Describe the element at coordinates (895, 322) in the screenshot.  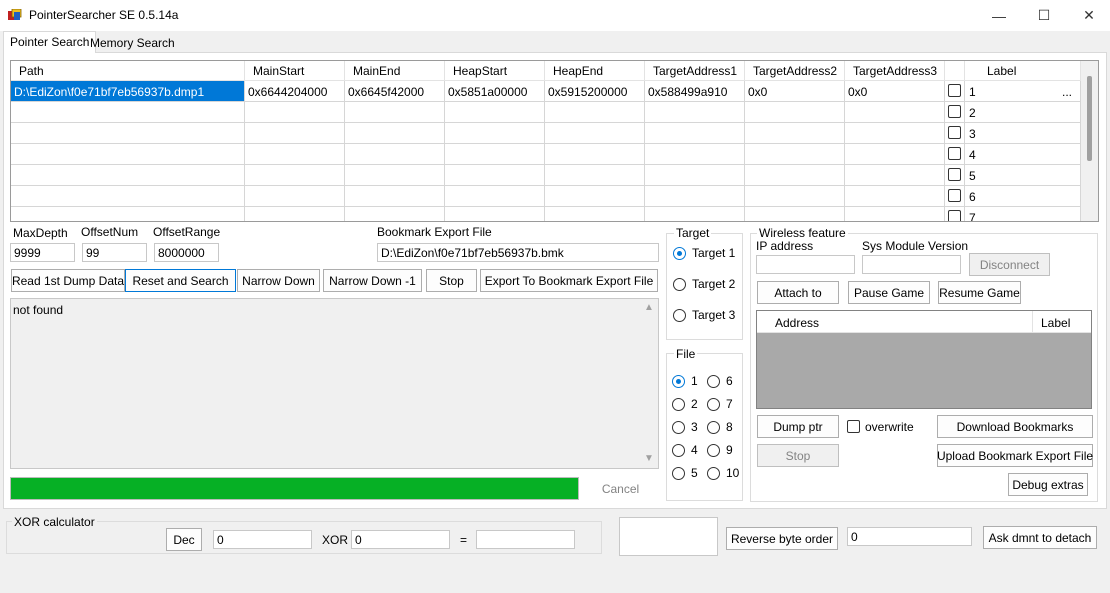
I see `list-header-address: Address` at that location.